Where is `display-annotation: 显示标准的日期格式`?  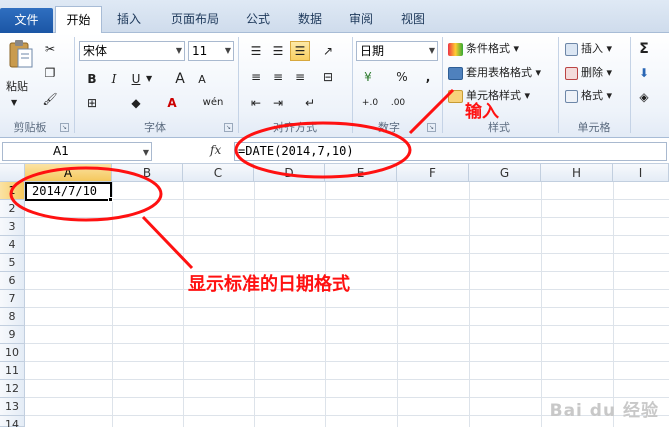 display-annotation: 显示标准的日期格式 is located at coordinates (269, 284).